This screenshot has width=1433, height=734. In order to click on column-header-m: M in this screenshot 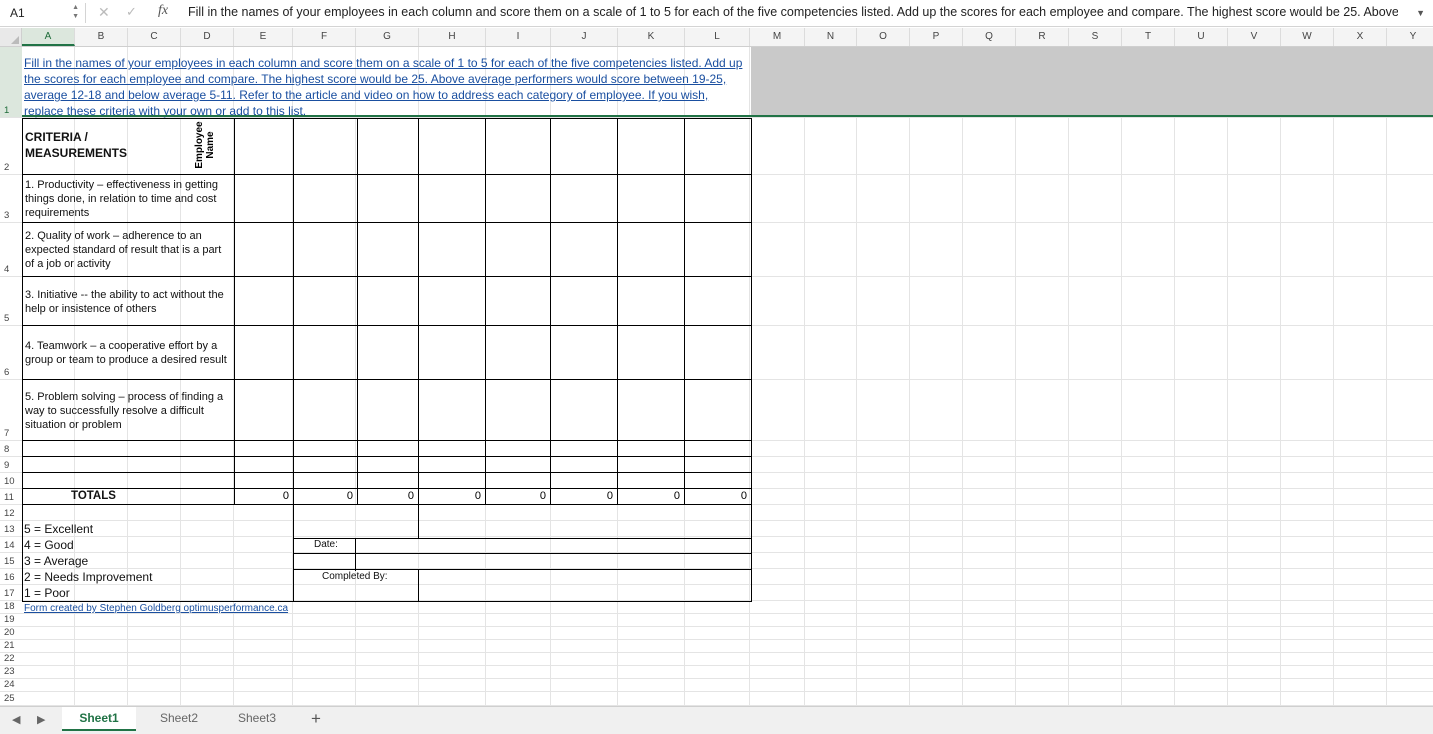, I will do `click(777, 37)`.